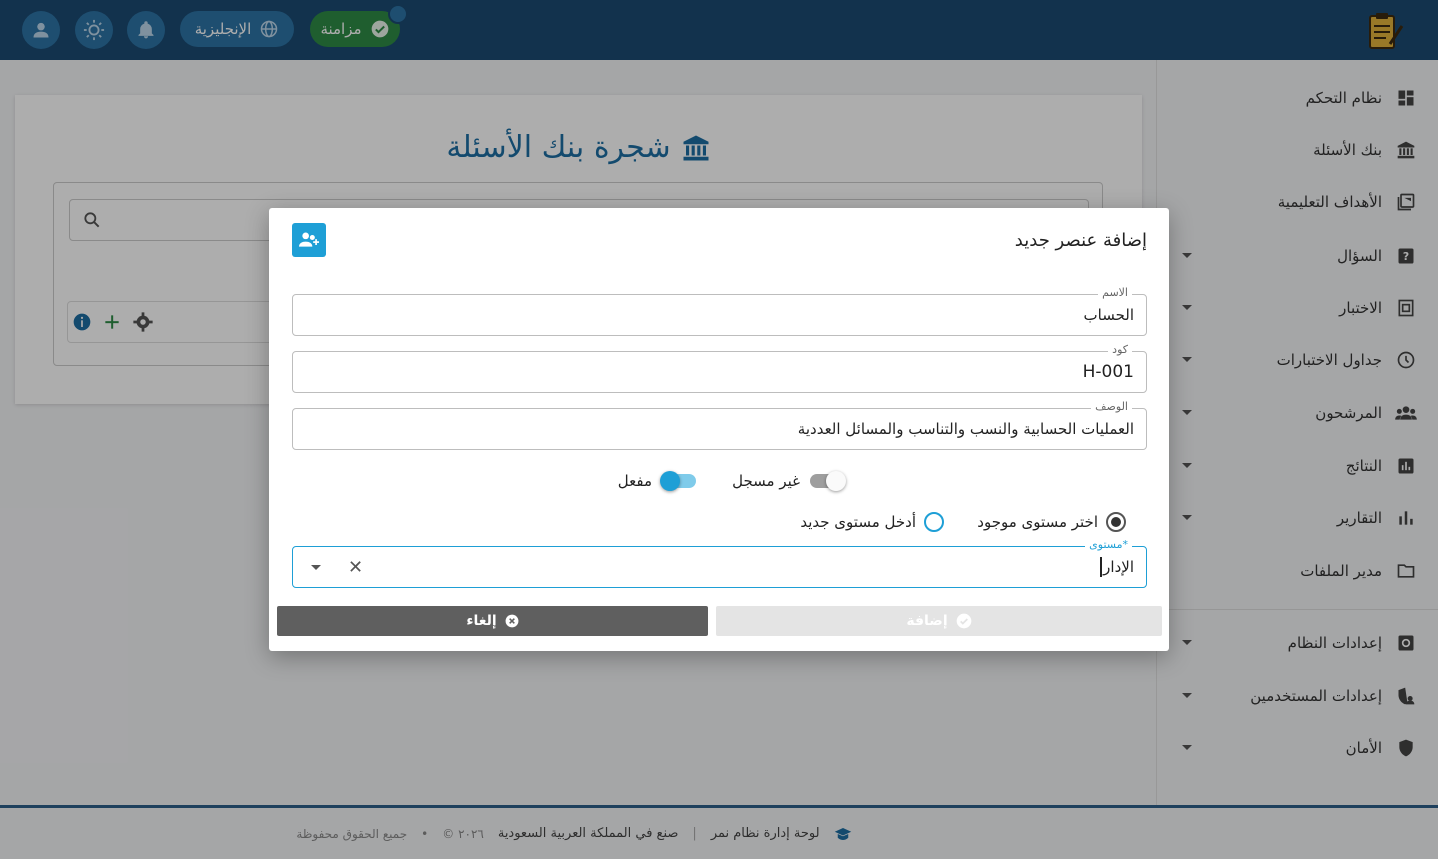  I want to click on dialog-header-icon, so click(309, 240).